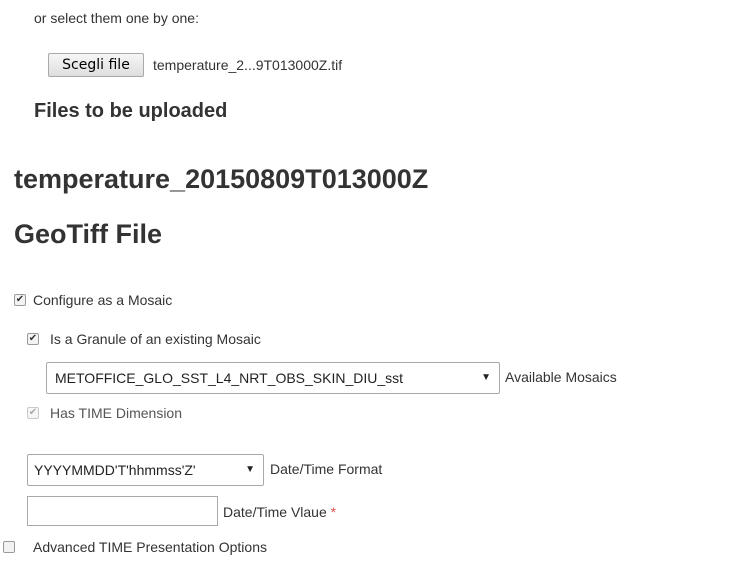  I want to click on has-time-checkbox: ✔, so click(33, 413).